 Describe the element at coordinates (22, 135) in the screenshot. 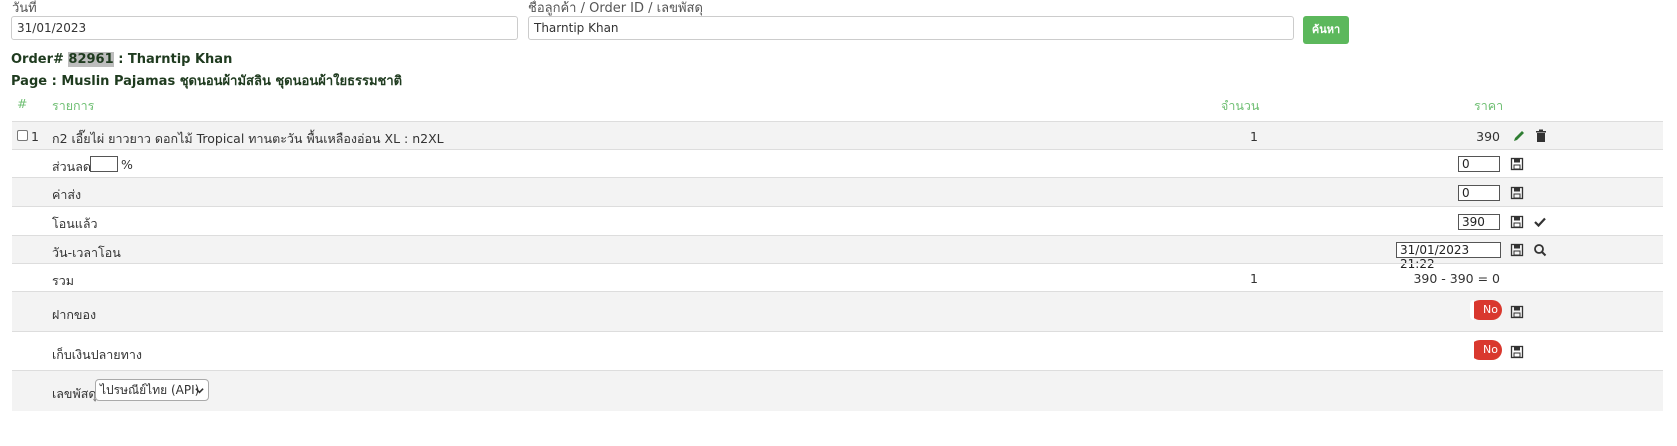

I see `item-checkbox` at that location.